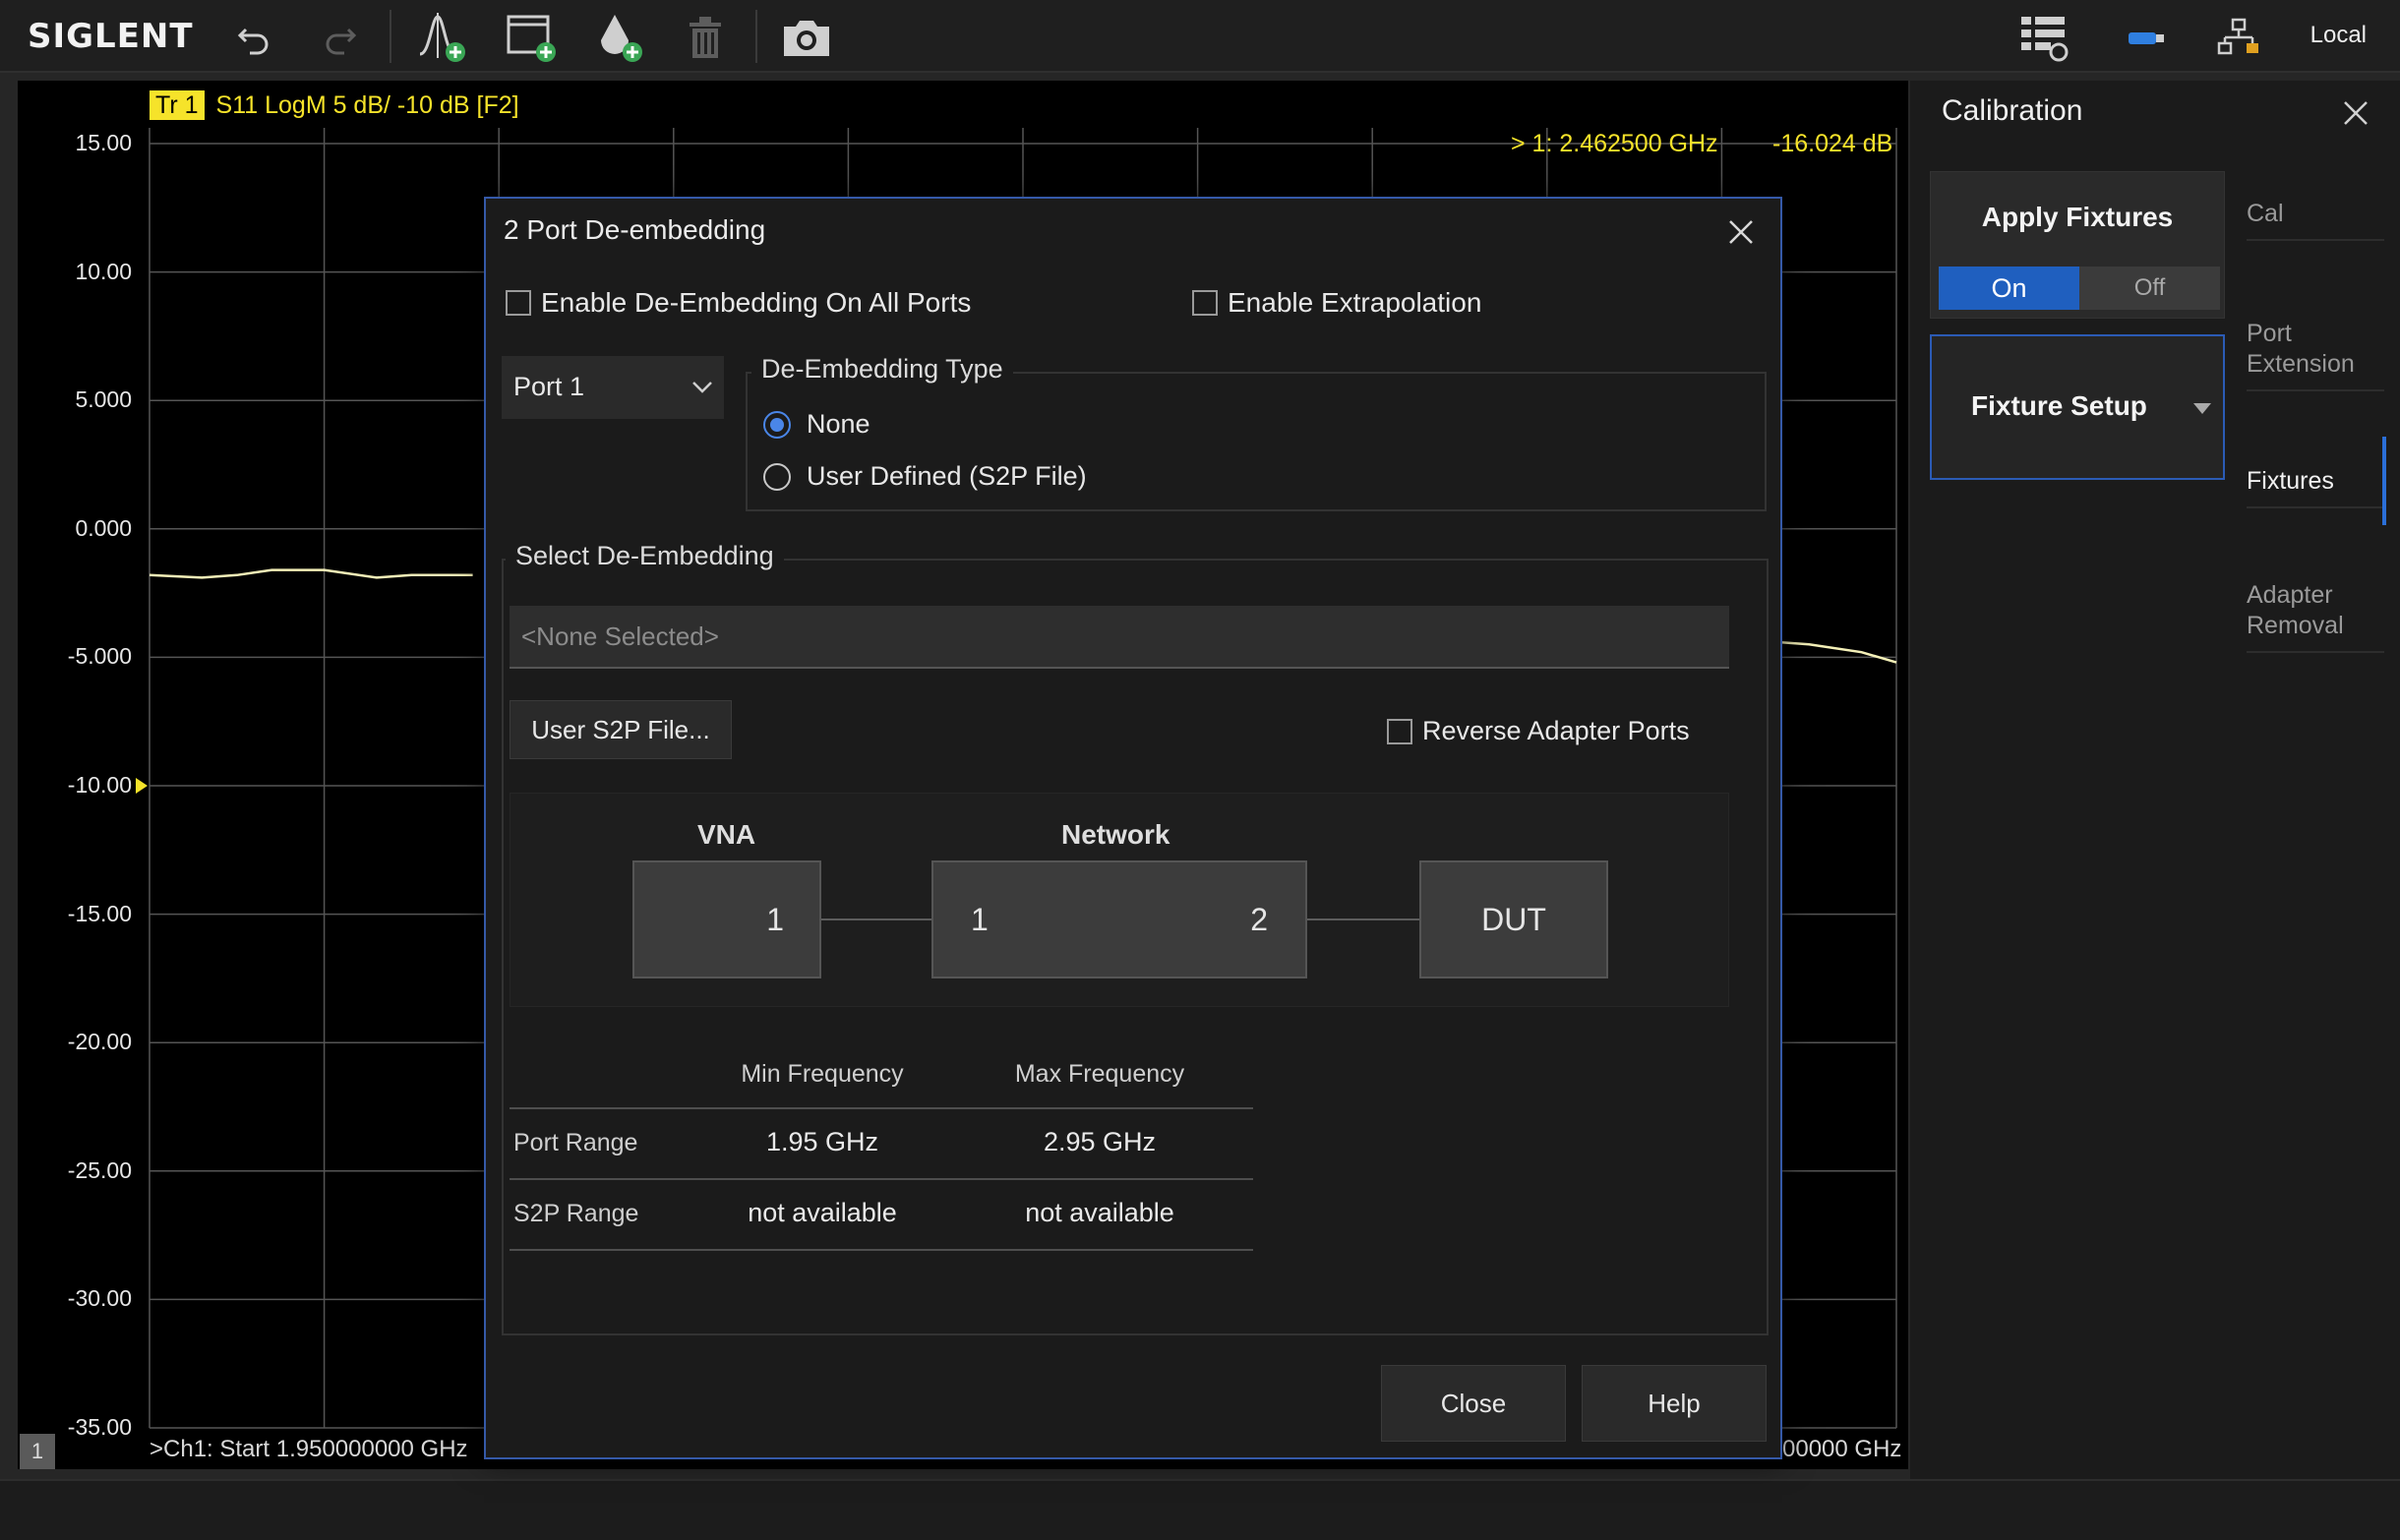 The image size is (2400, 1540). Describe the element at coordinates (882, 369) in the screenshot. I see `de-embedding-type-legend: De-Embedding Type` at that location.